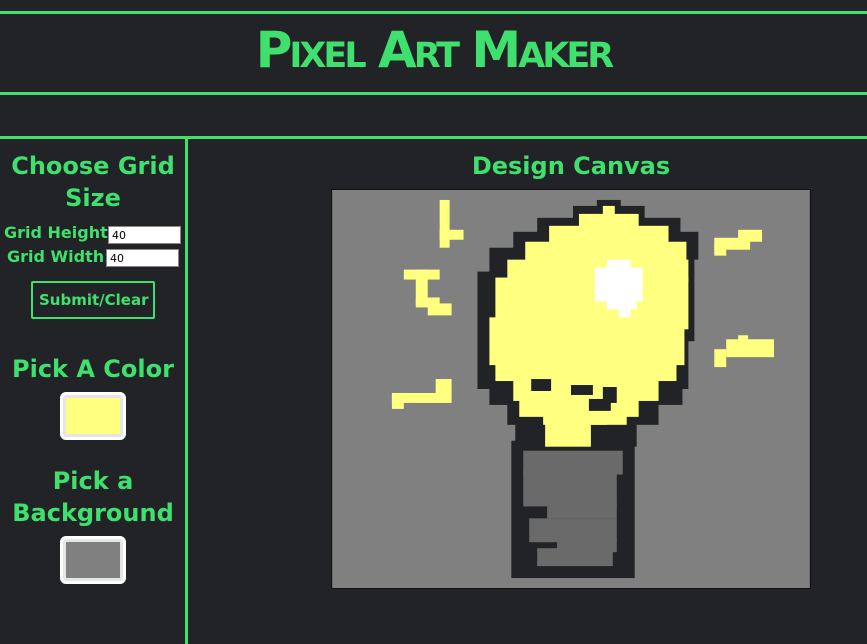 This screenshot has height=644, width=867. I want to click on grid-height-label: Grid Height:, so click(59, 232).